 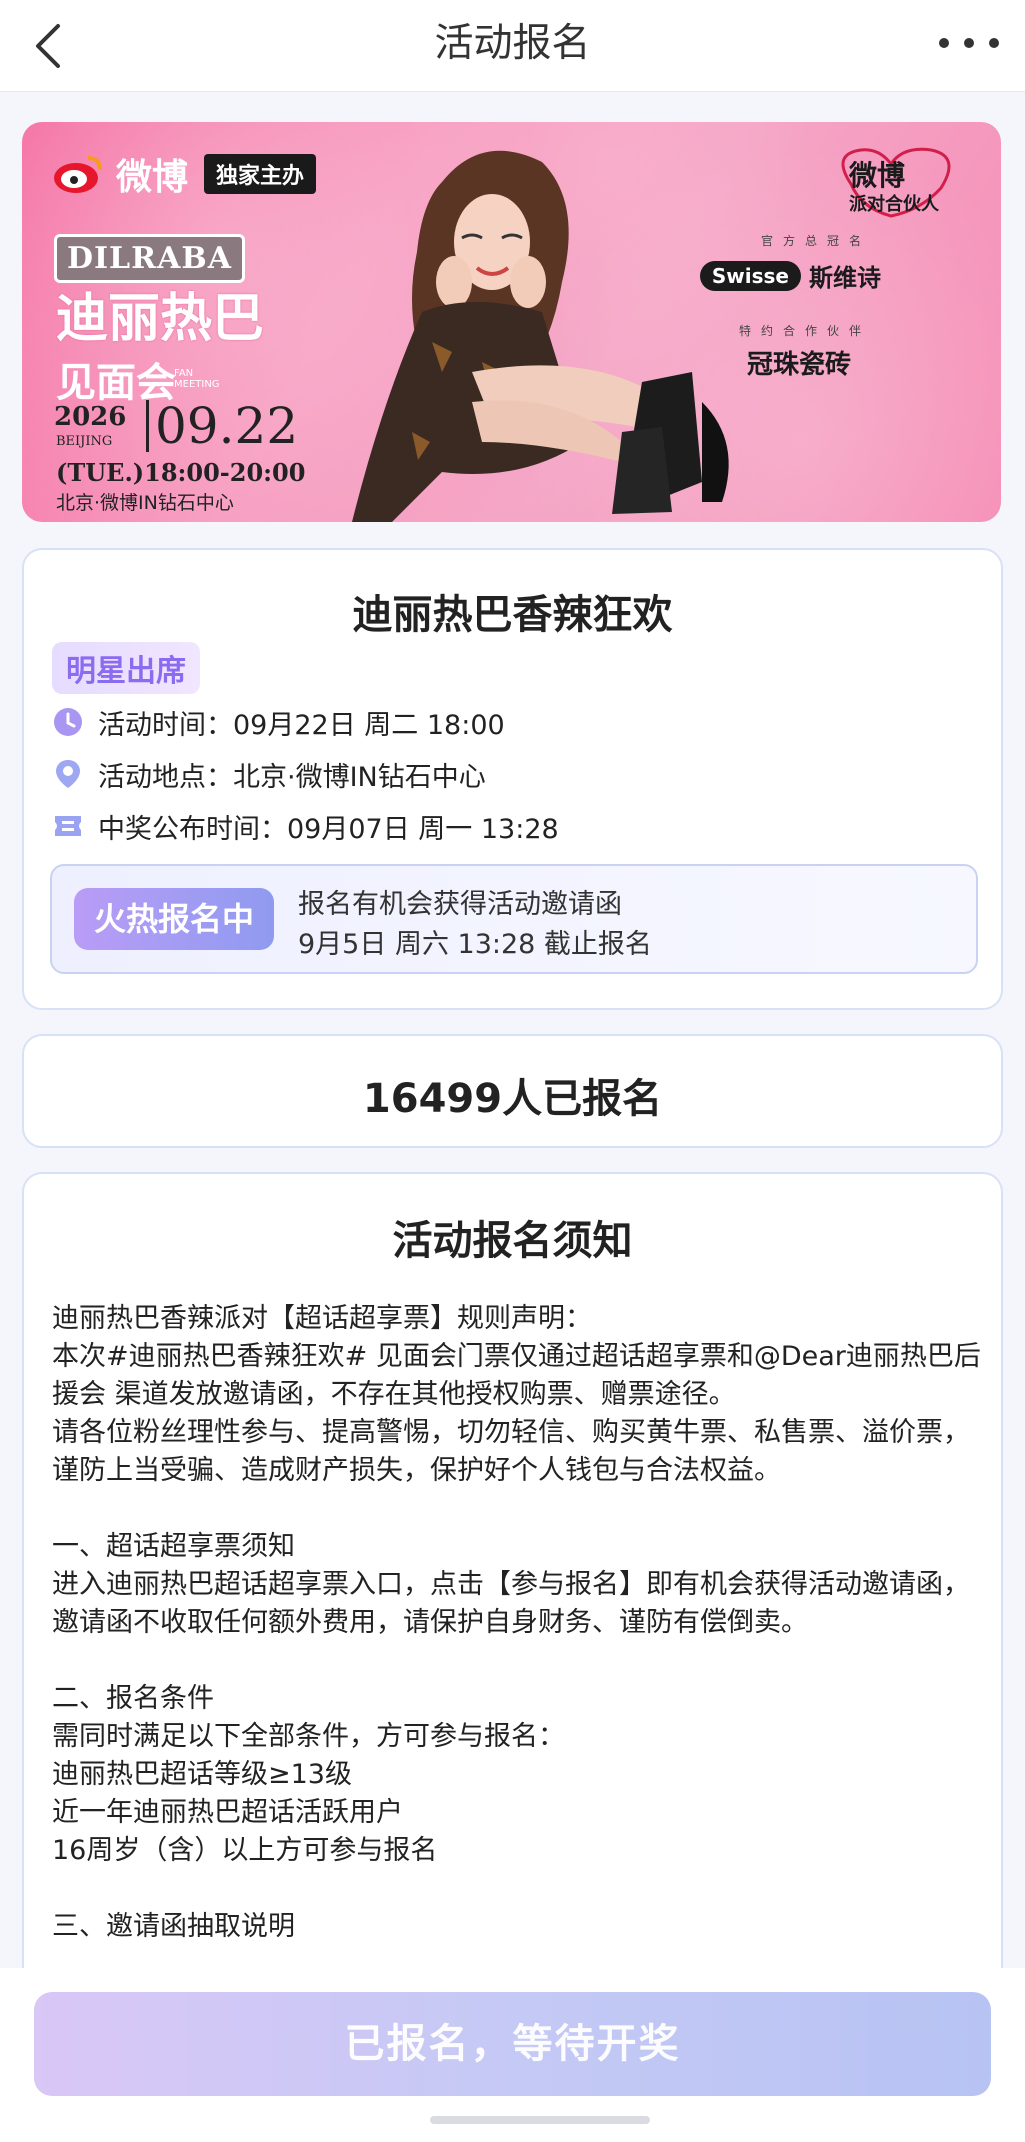 What do you see at coordinates (68, 826) in the screenshot?
I see `ticket-icon` at bounding box center [68, 826].